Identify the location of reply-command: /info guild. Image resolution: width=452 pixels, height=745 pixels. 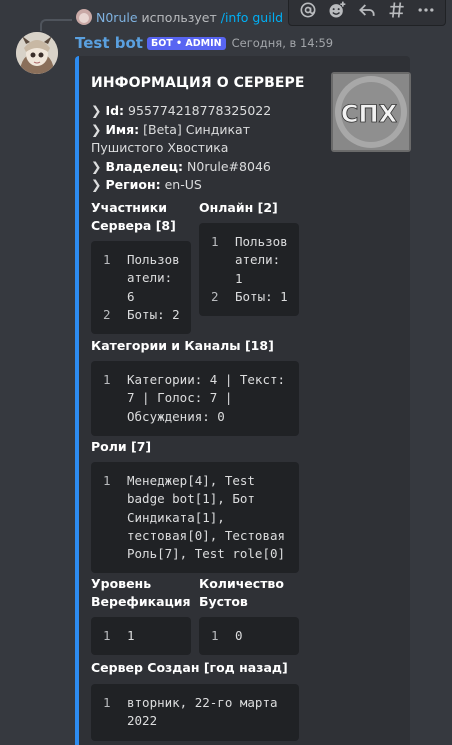
(252, 17).